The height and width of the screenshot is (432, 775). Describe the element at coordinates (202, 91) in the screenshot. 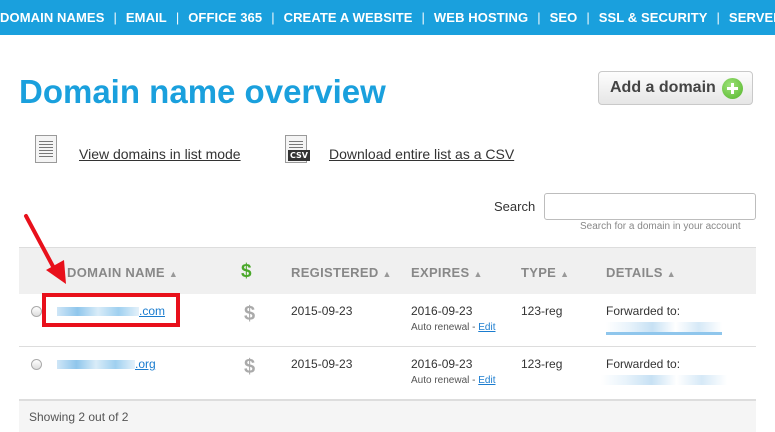

I see `page-title: Domain name overview` at that location.